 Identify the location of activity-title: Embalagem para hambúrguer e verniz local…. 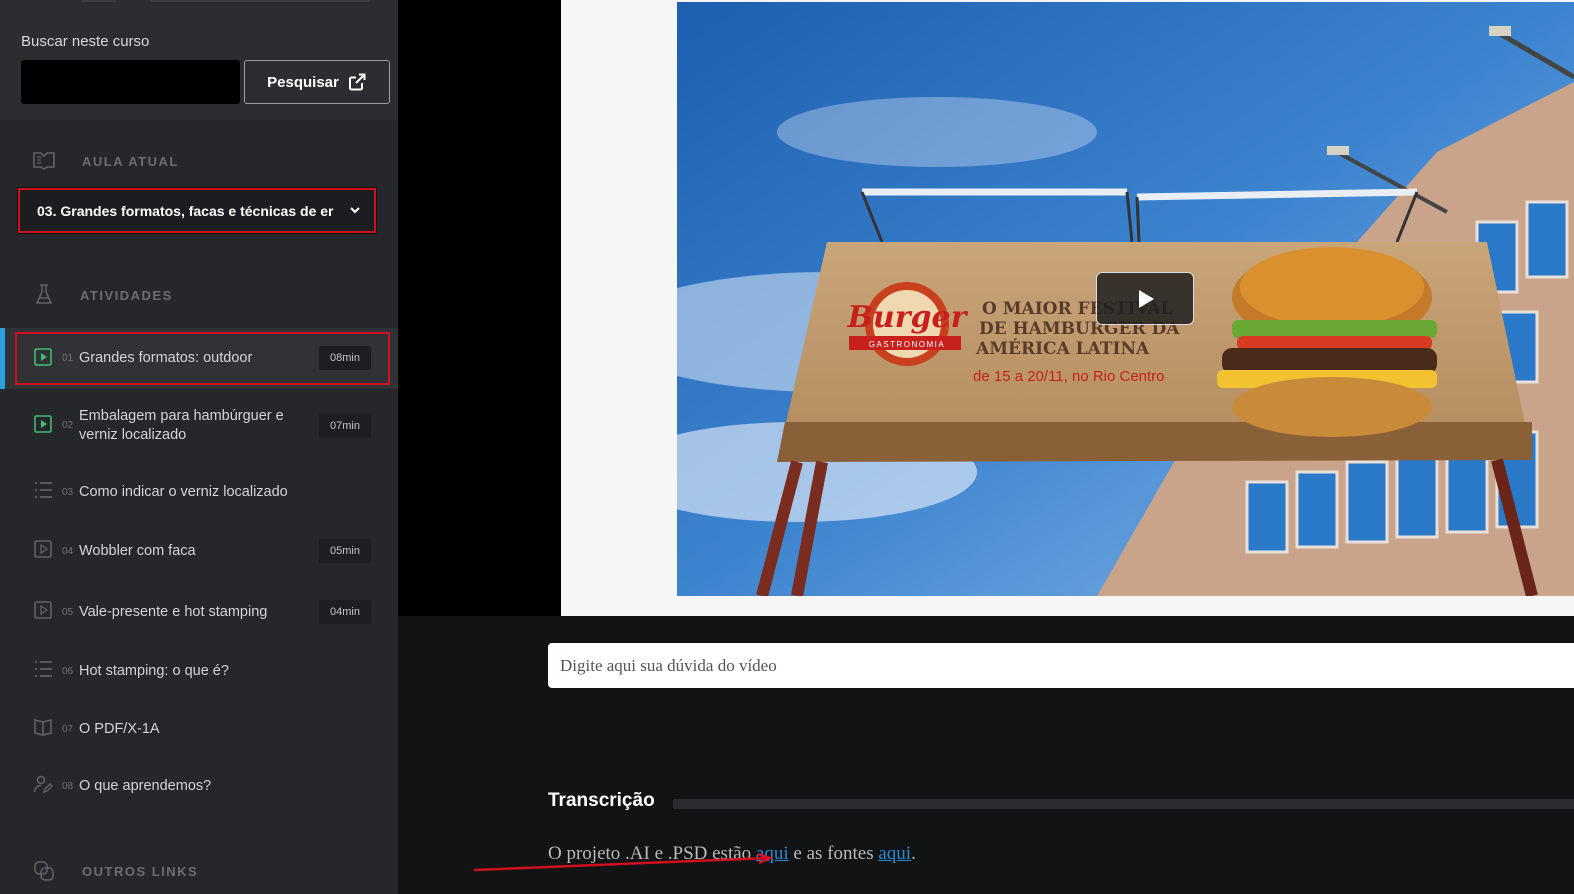
(181, 425).